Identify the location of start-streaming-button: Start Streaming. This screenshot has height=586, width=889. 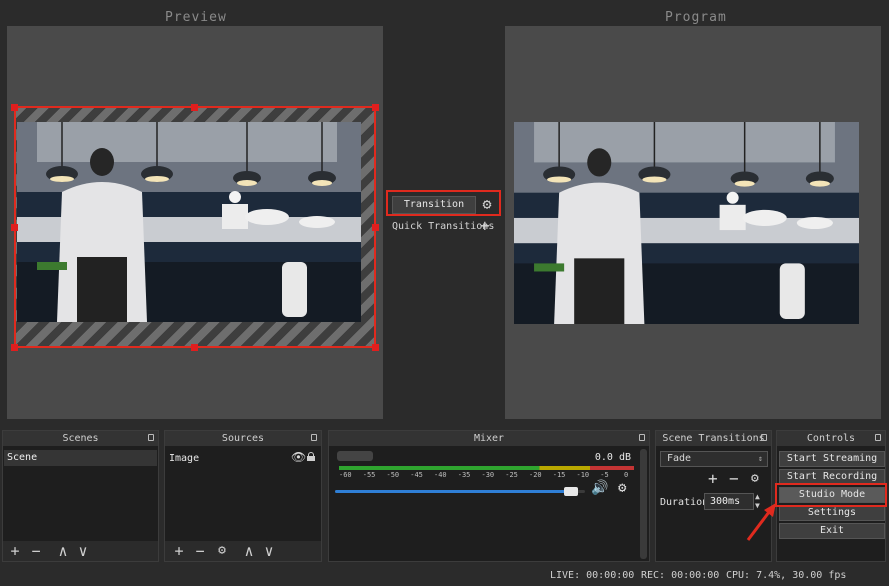
(832, 459).